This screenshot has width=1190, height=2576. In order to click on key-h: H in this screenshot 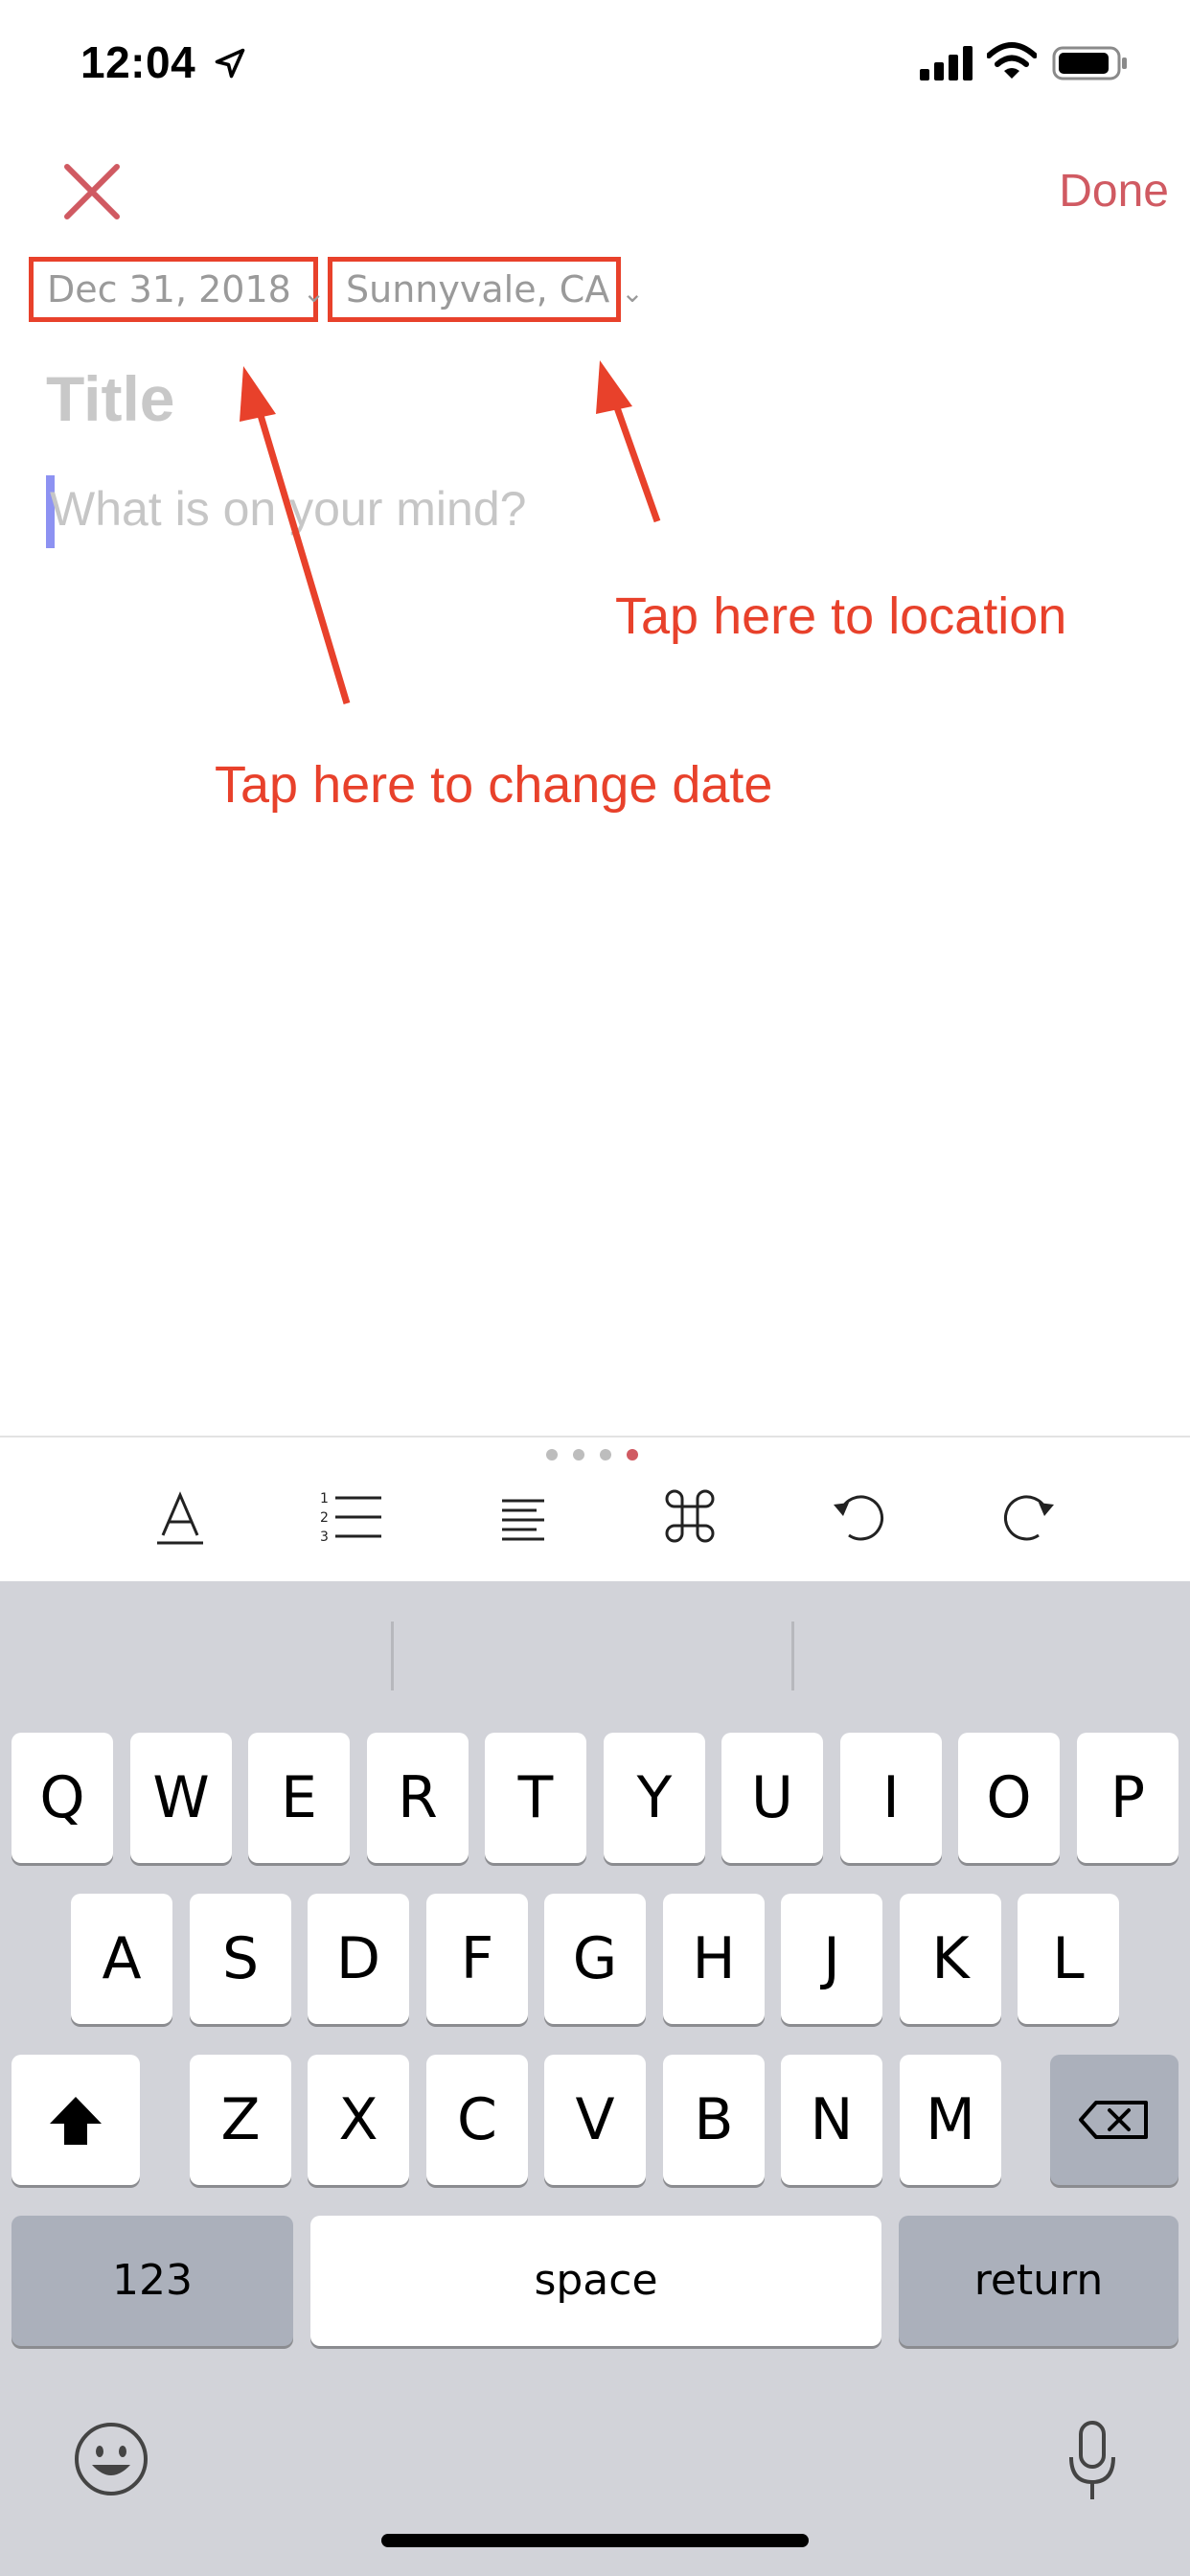, I will do `click(714, 1959)`.